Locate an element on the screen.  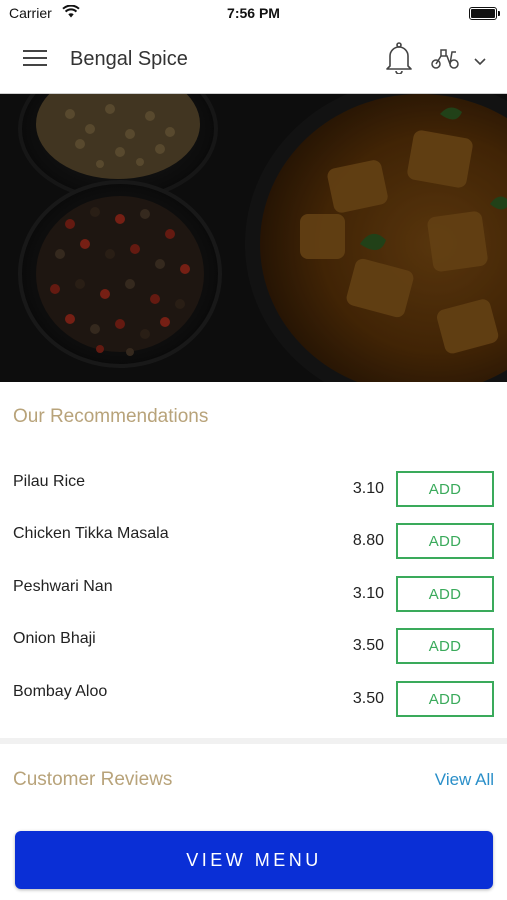
menu-icon is located at coordinates (35, 60).